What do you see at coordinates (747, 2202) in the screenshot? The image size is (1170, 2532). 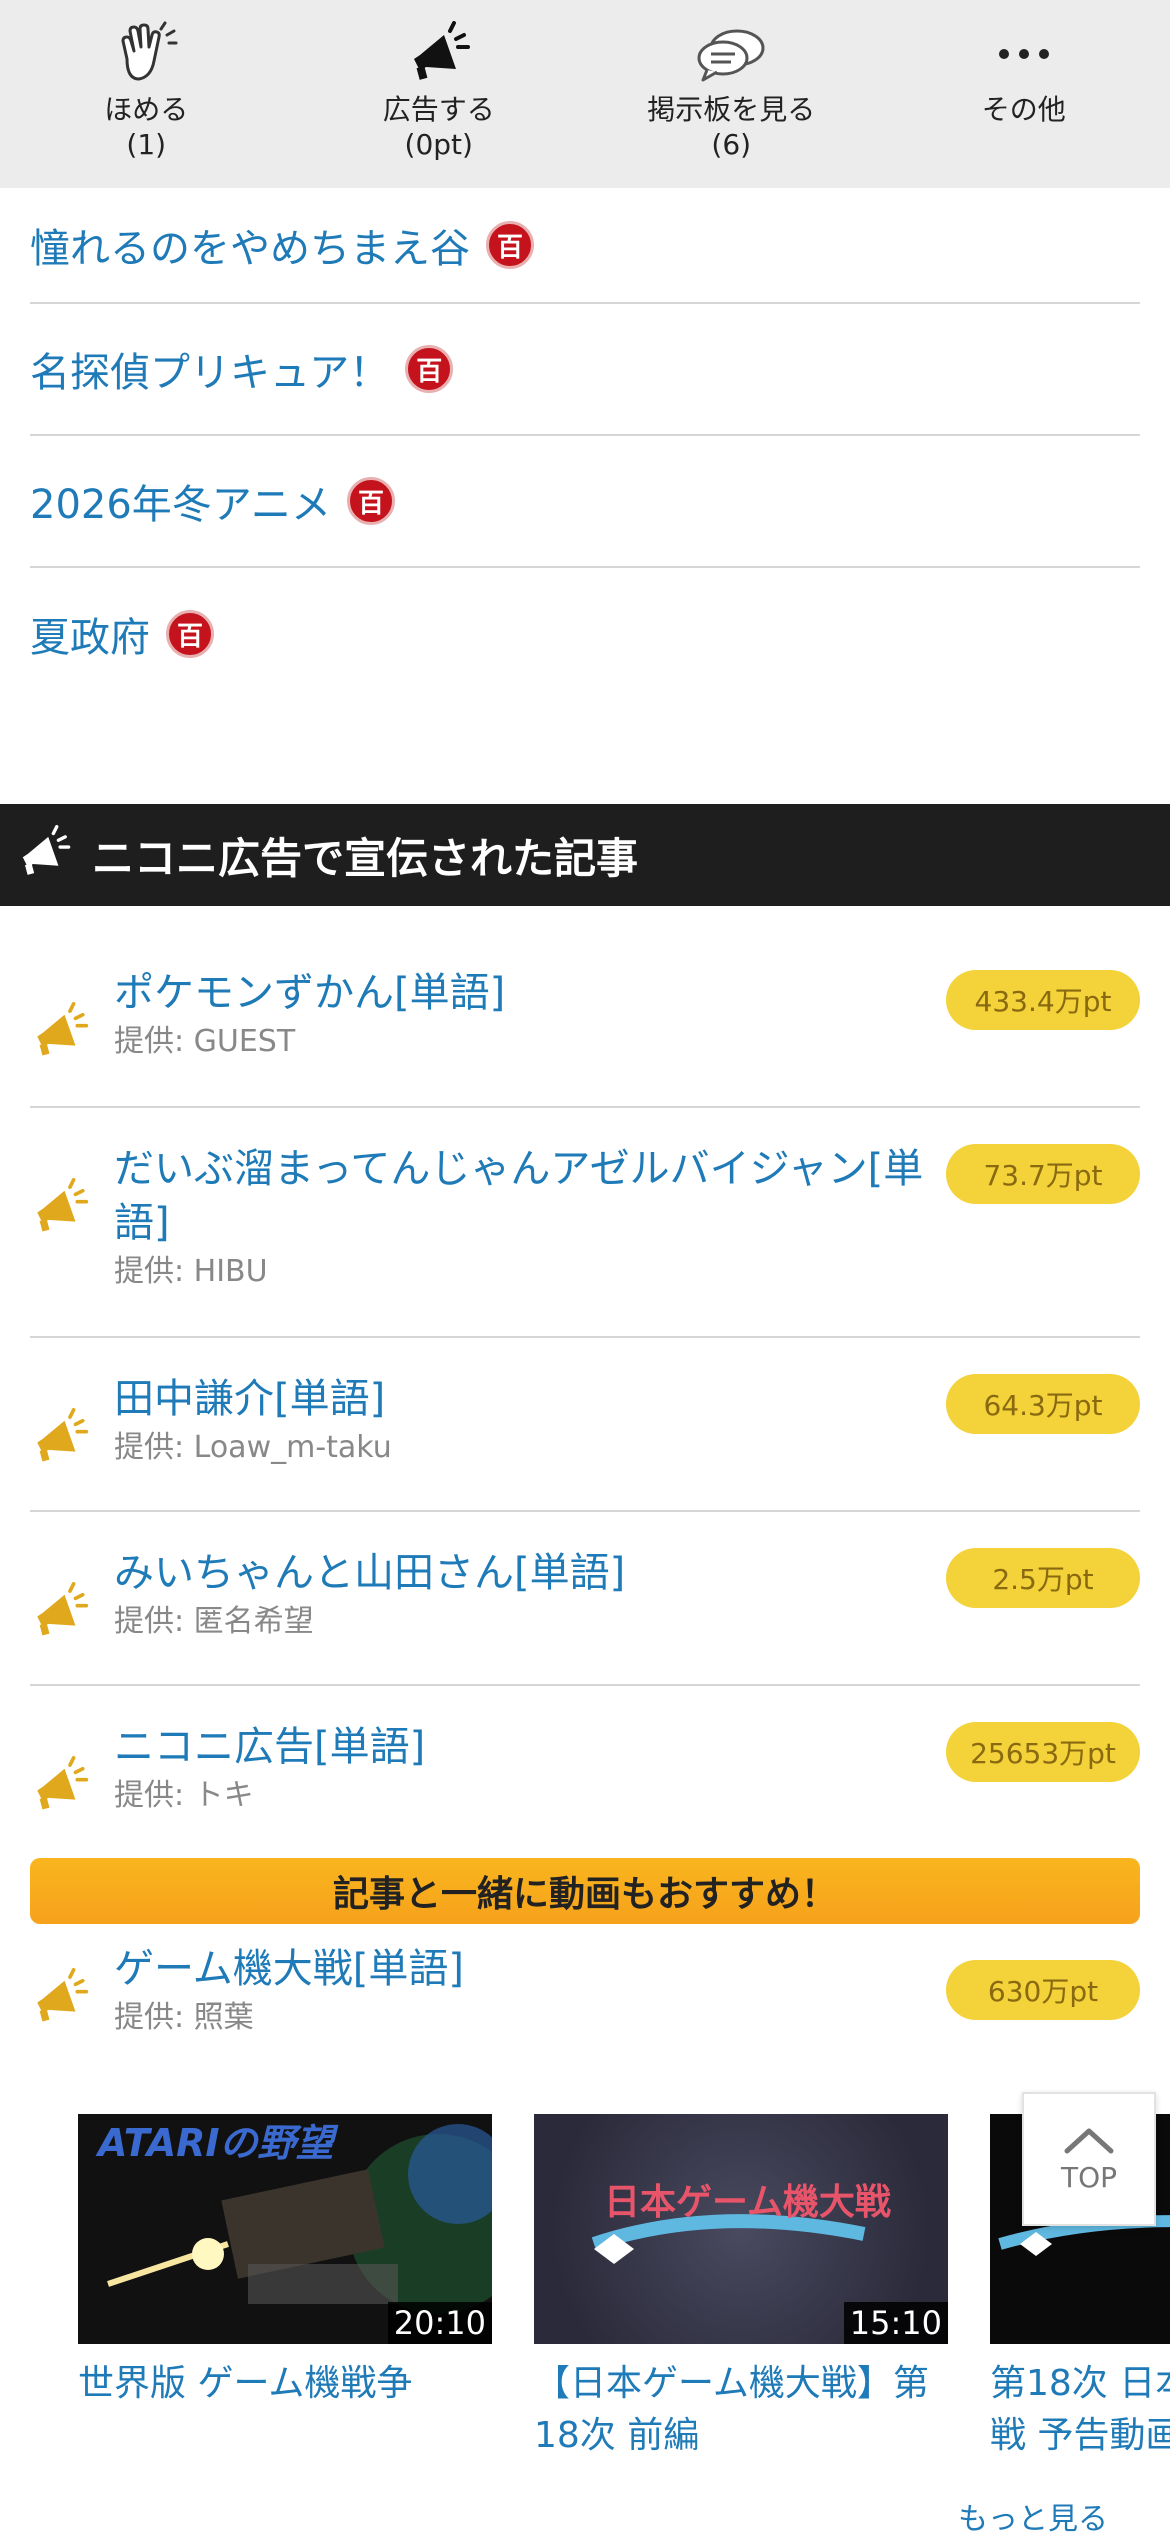 I see `thumbnail-logo-text: 日本ゲーム機大戦` at bounding box center [747, 2202].